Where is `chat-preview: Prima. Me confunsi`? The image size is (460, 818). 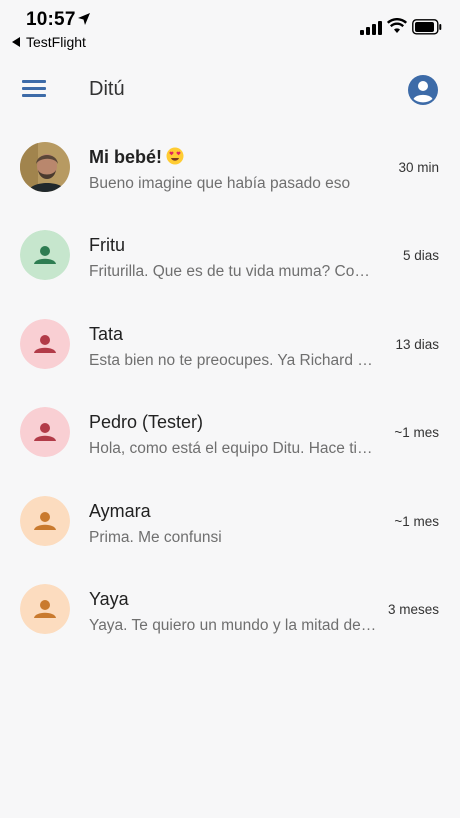 chat-preview: Prima. Me confunsi is located at coordinates (155, 537).